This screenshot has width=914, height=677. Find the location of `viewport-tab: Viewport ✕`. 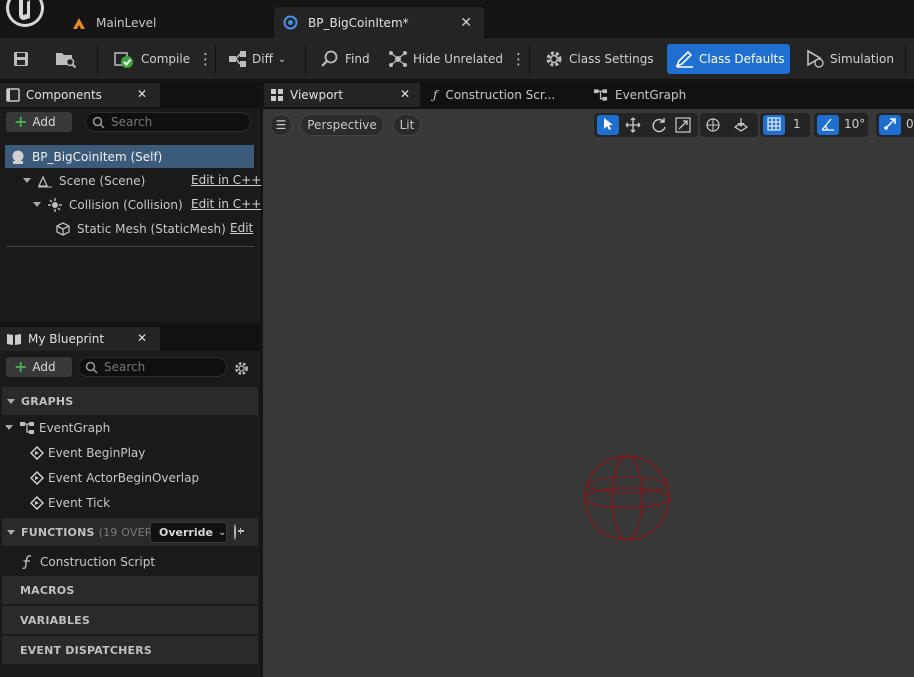

viewport-tab: Viewport ✕ is located at coordinates (342, 95).